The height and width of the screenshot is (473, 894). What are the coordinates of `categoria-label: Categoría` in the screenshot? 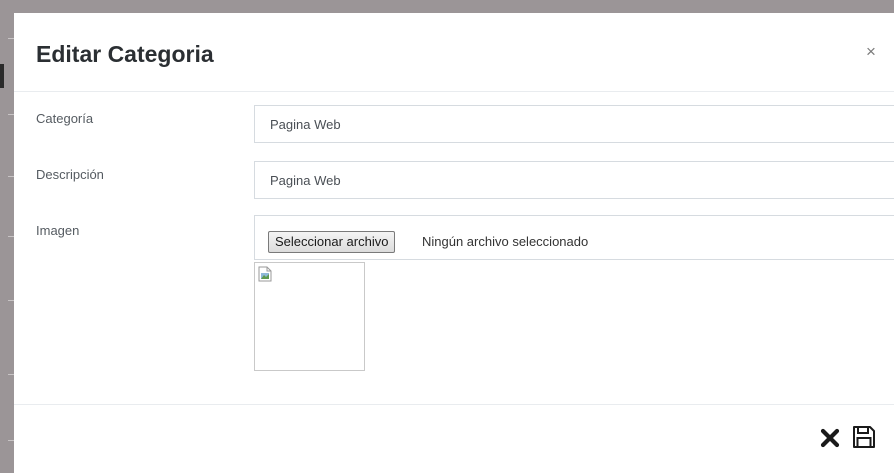 It's located at (65, 118).